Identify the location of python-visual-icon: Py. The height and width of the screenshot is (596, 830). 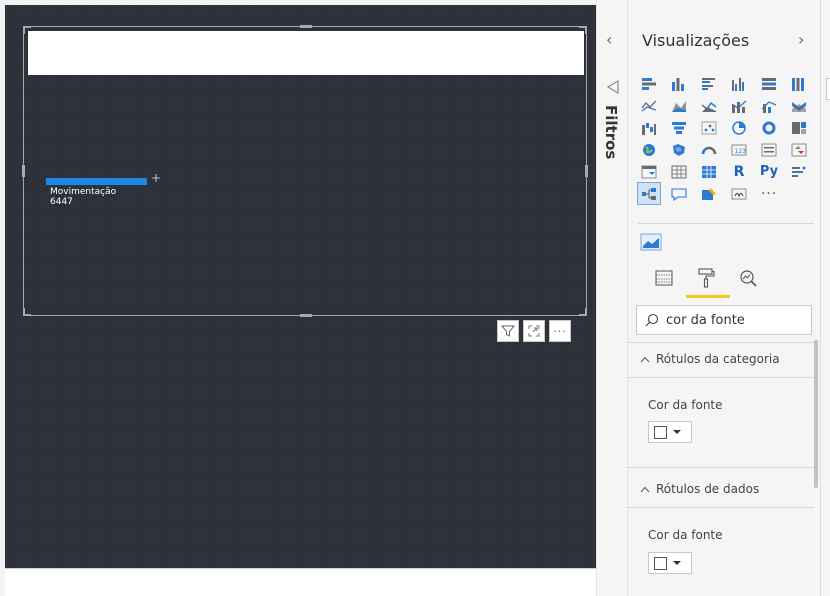
(769, 171).